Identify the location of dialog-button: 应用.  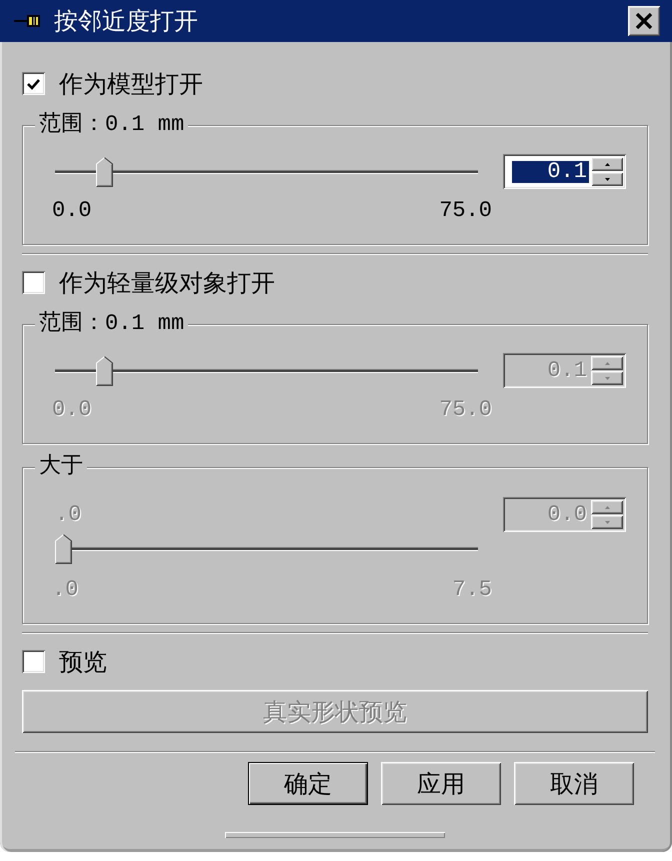
(441, 783).